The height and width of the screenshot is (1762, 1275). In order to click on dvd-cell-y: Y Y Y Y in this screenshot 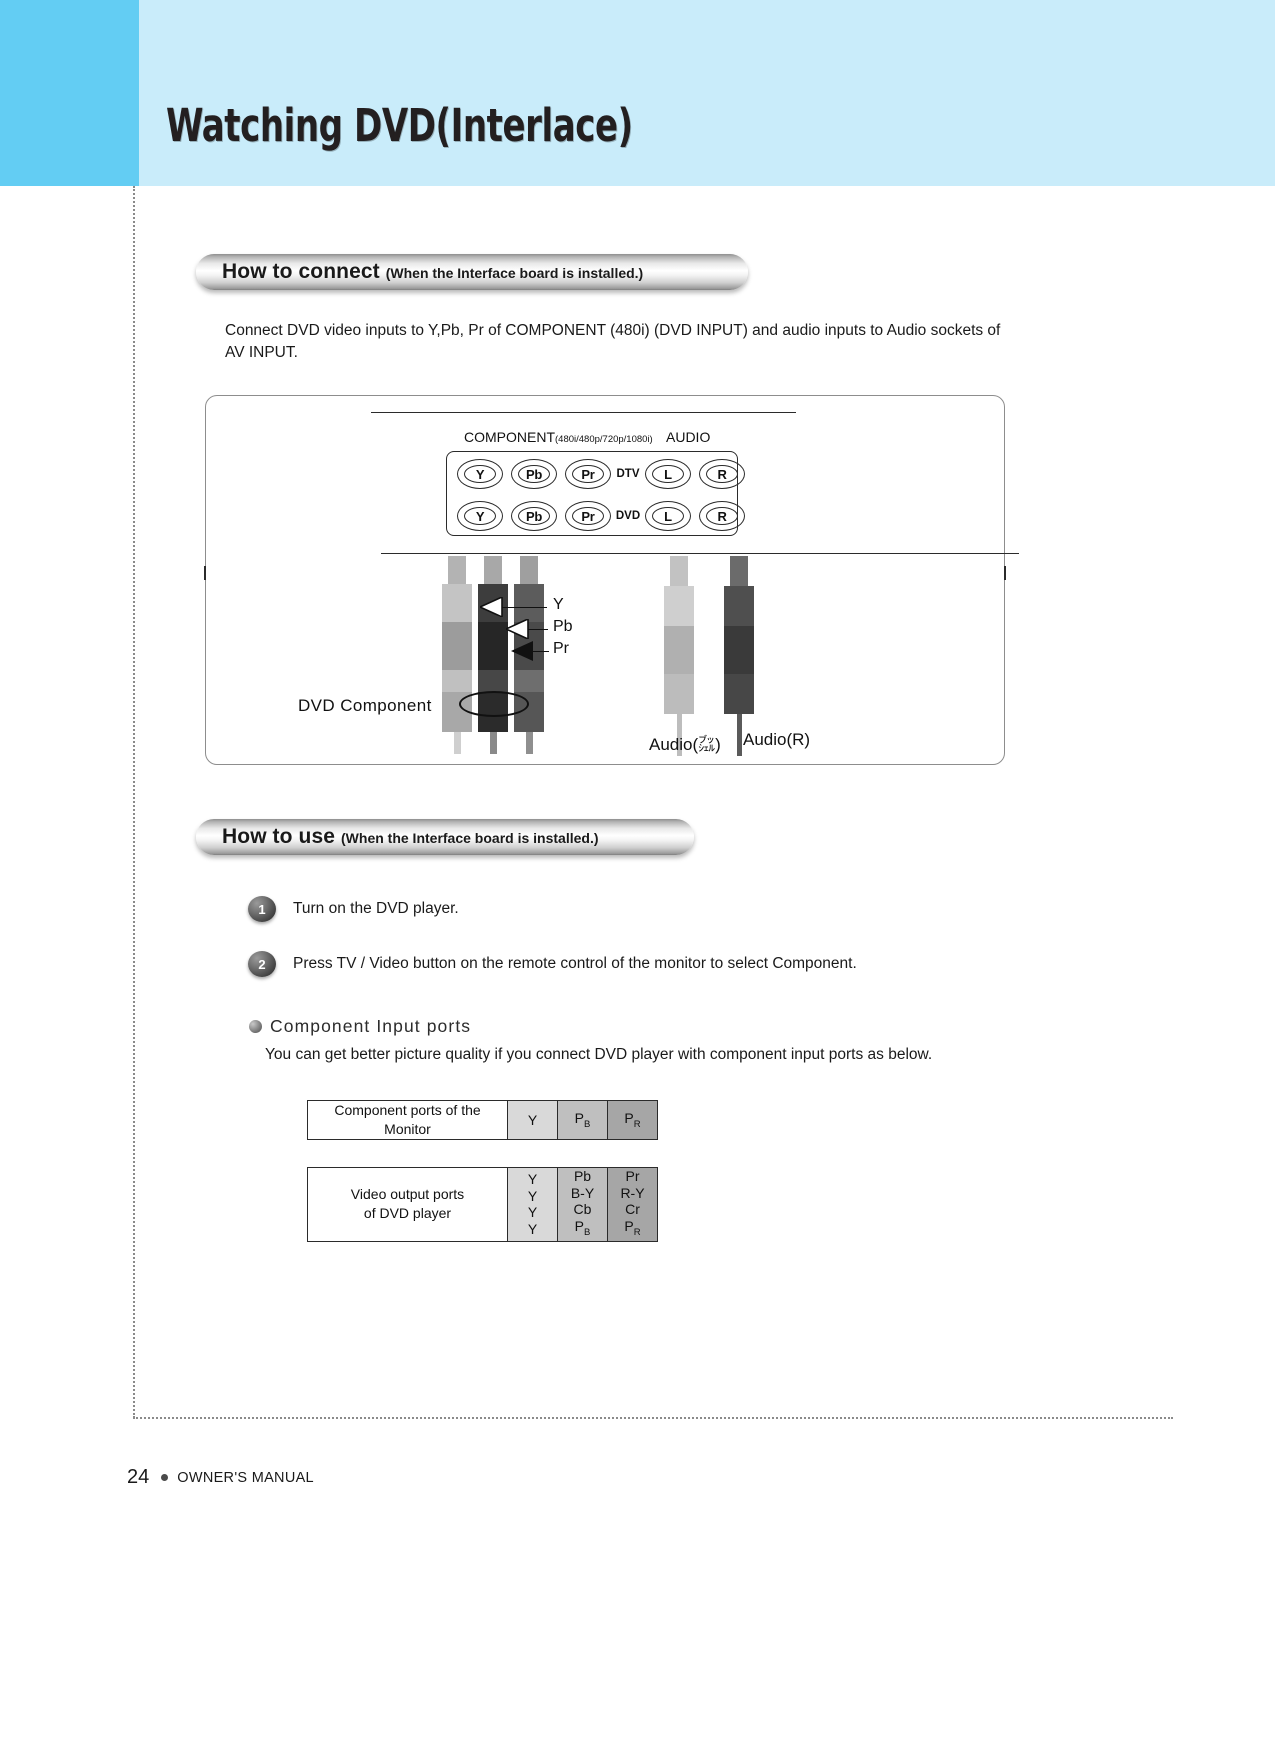, I will do `click(532, 1204)`.